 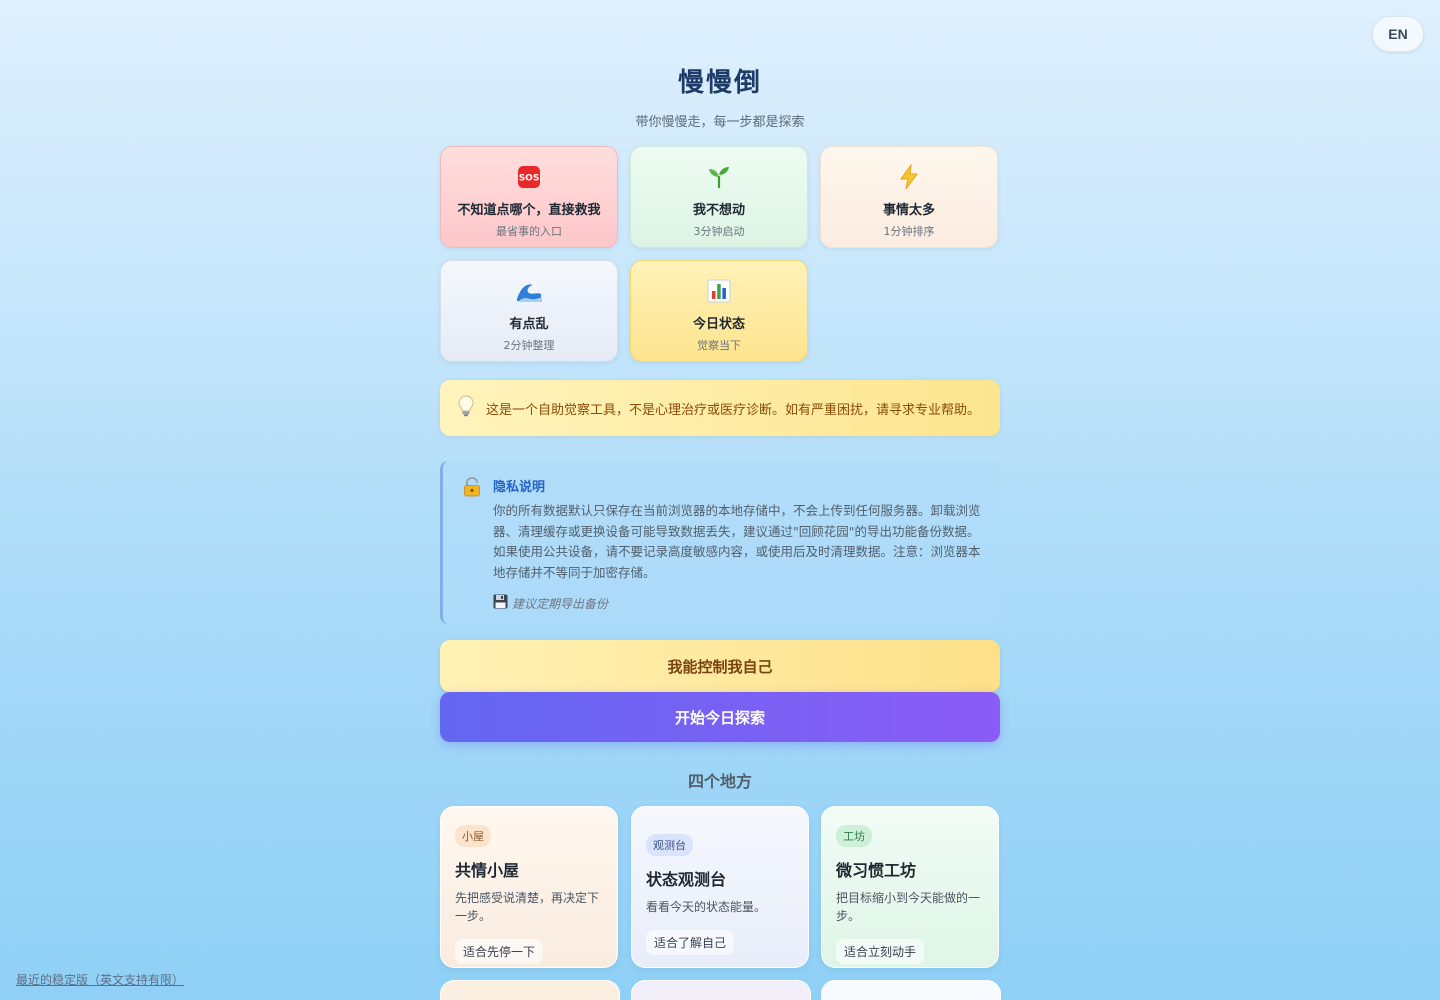 What do you see at coordinates (529, 291) in the screenshot?
I see `wave-icon` at bounding box center [529, 291].